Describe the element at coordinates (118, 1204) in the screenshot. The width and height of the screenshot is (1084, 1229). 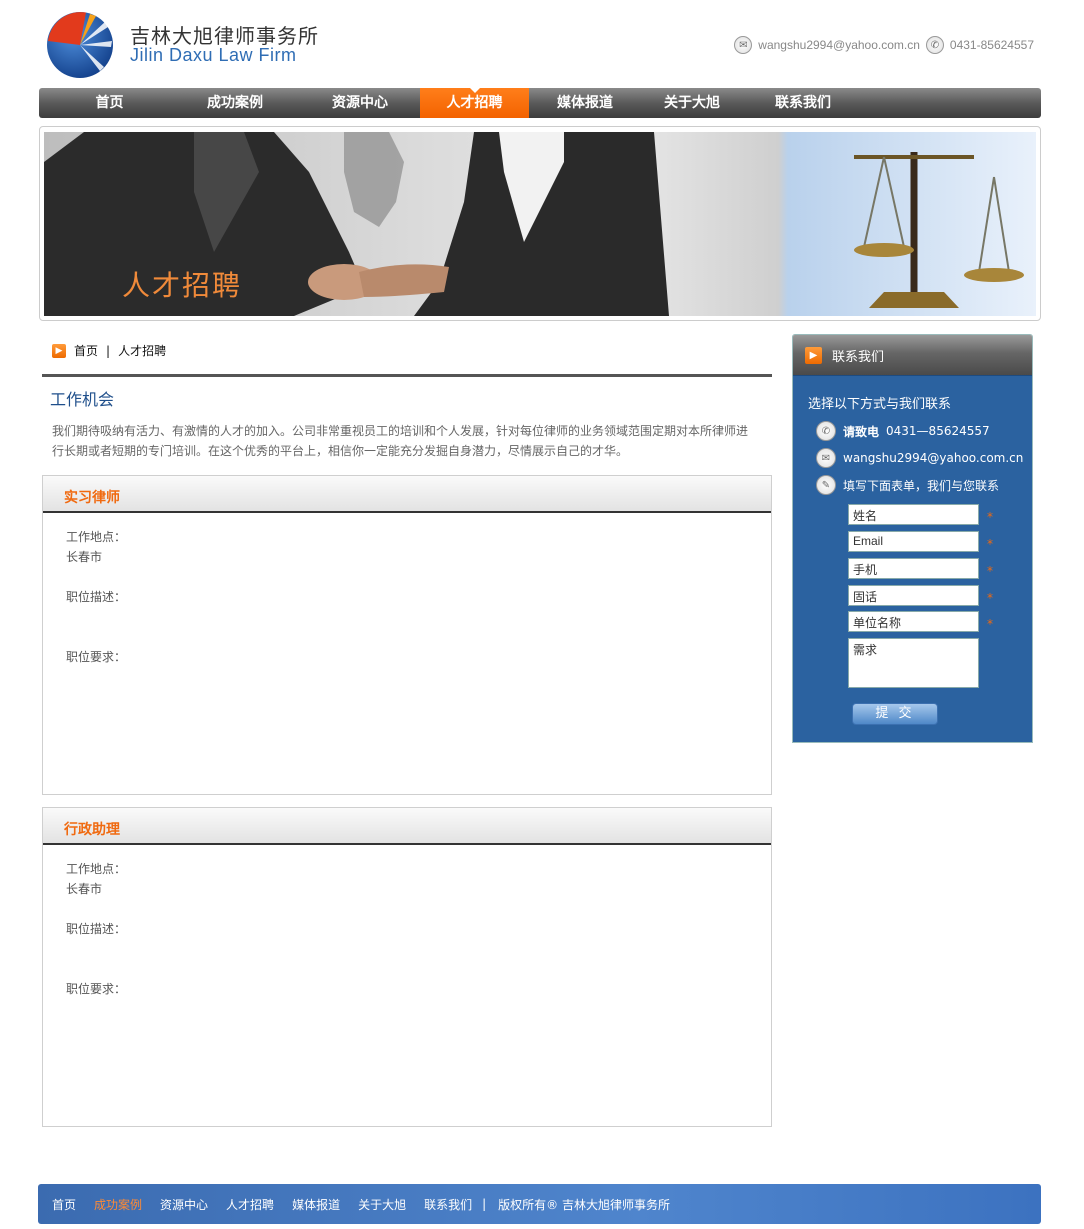
I see `footer-link-cases: 成功案例` at that location.